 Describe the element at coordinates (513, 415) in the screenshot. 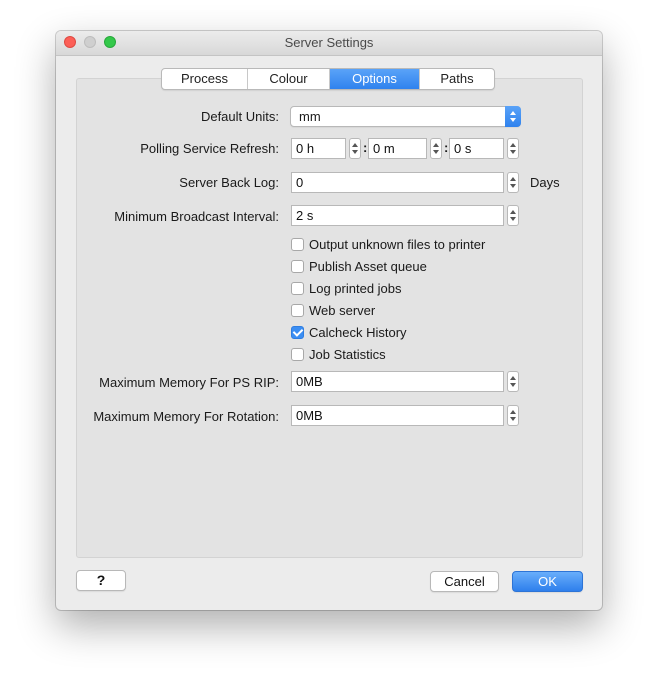

I see `max-mem-rotation-stepper` at that location.